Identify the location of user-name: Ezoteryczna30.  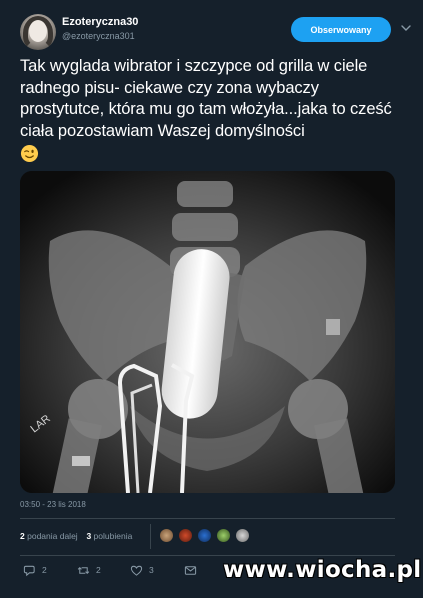
(100, 22).